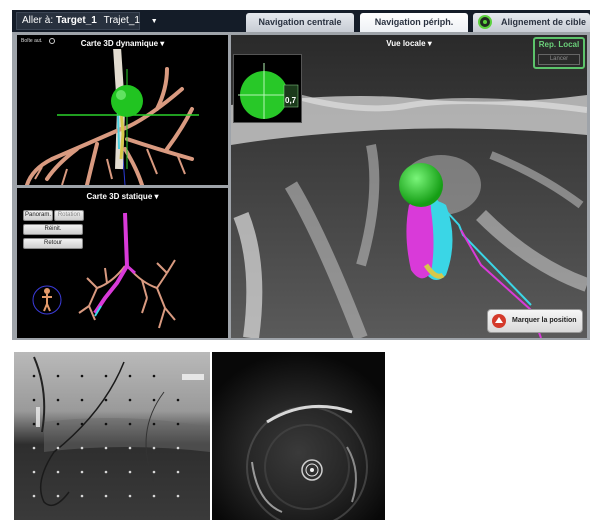 The width and height of the screenshot is (605, 526). I want to click on target-alignment-icon, so click(485, 22).